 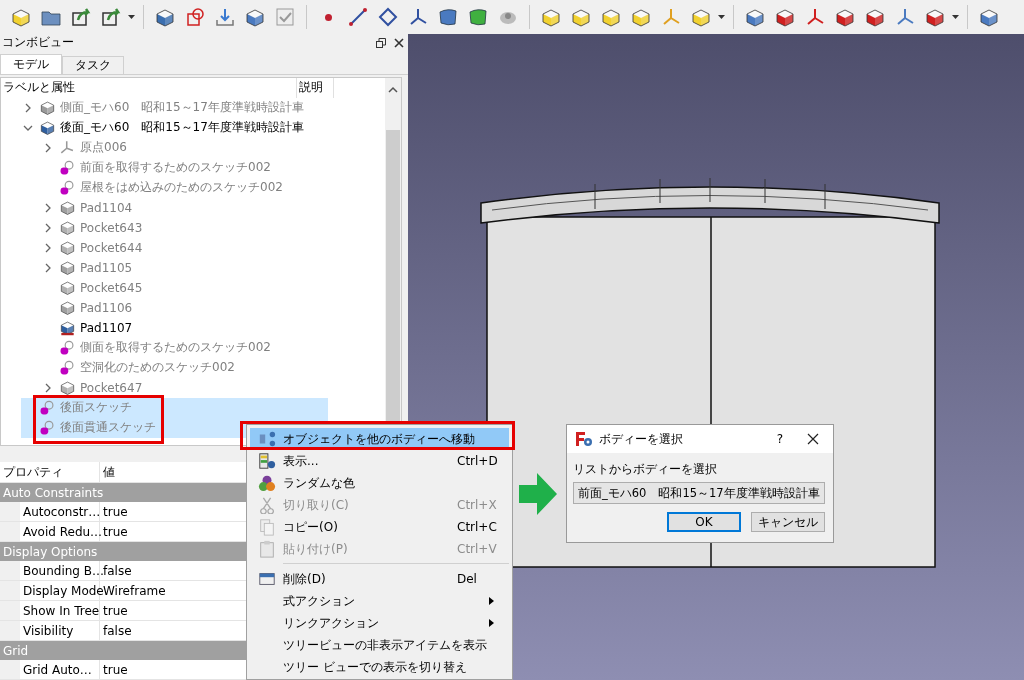 I want to click on pointer-arrow, so click(x=538, y=494).